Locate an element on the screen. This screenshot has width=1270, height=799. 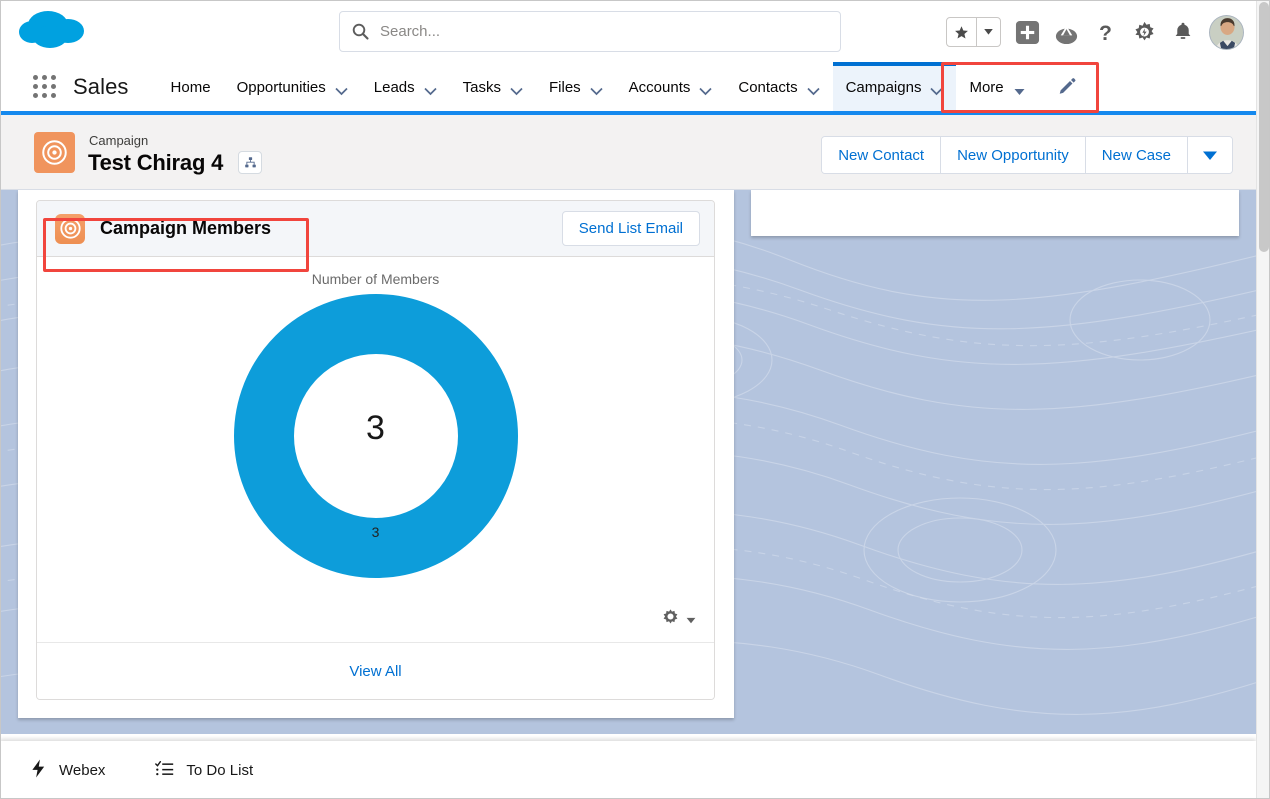
favorites-dropdown-icon is located at coordinates (988, 32).